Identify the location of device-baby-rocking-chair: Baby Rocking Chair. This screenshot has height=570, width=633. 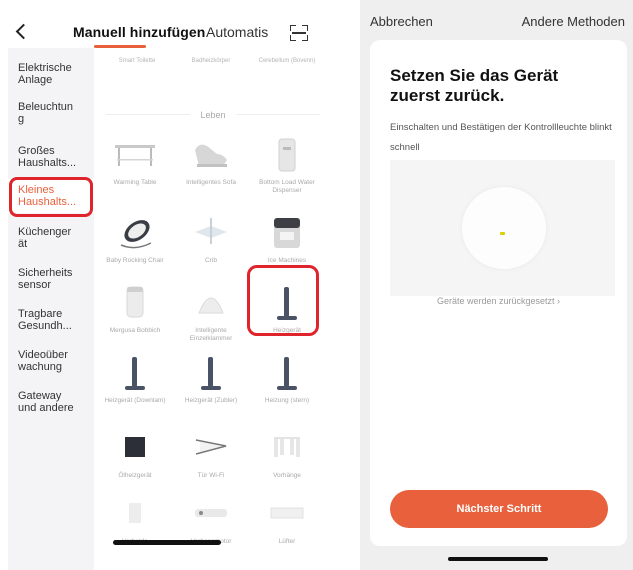
(135, 251).